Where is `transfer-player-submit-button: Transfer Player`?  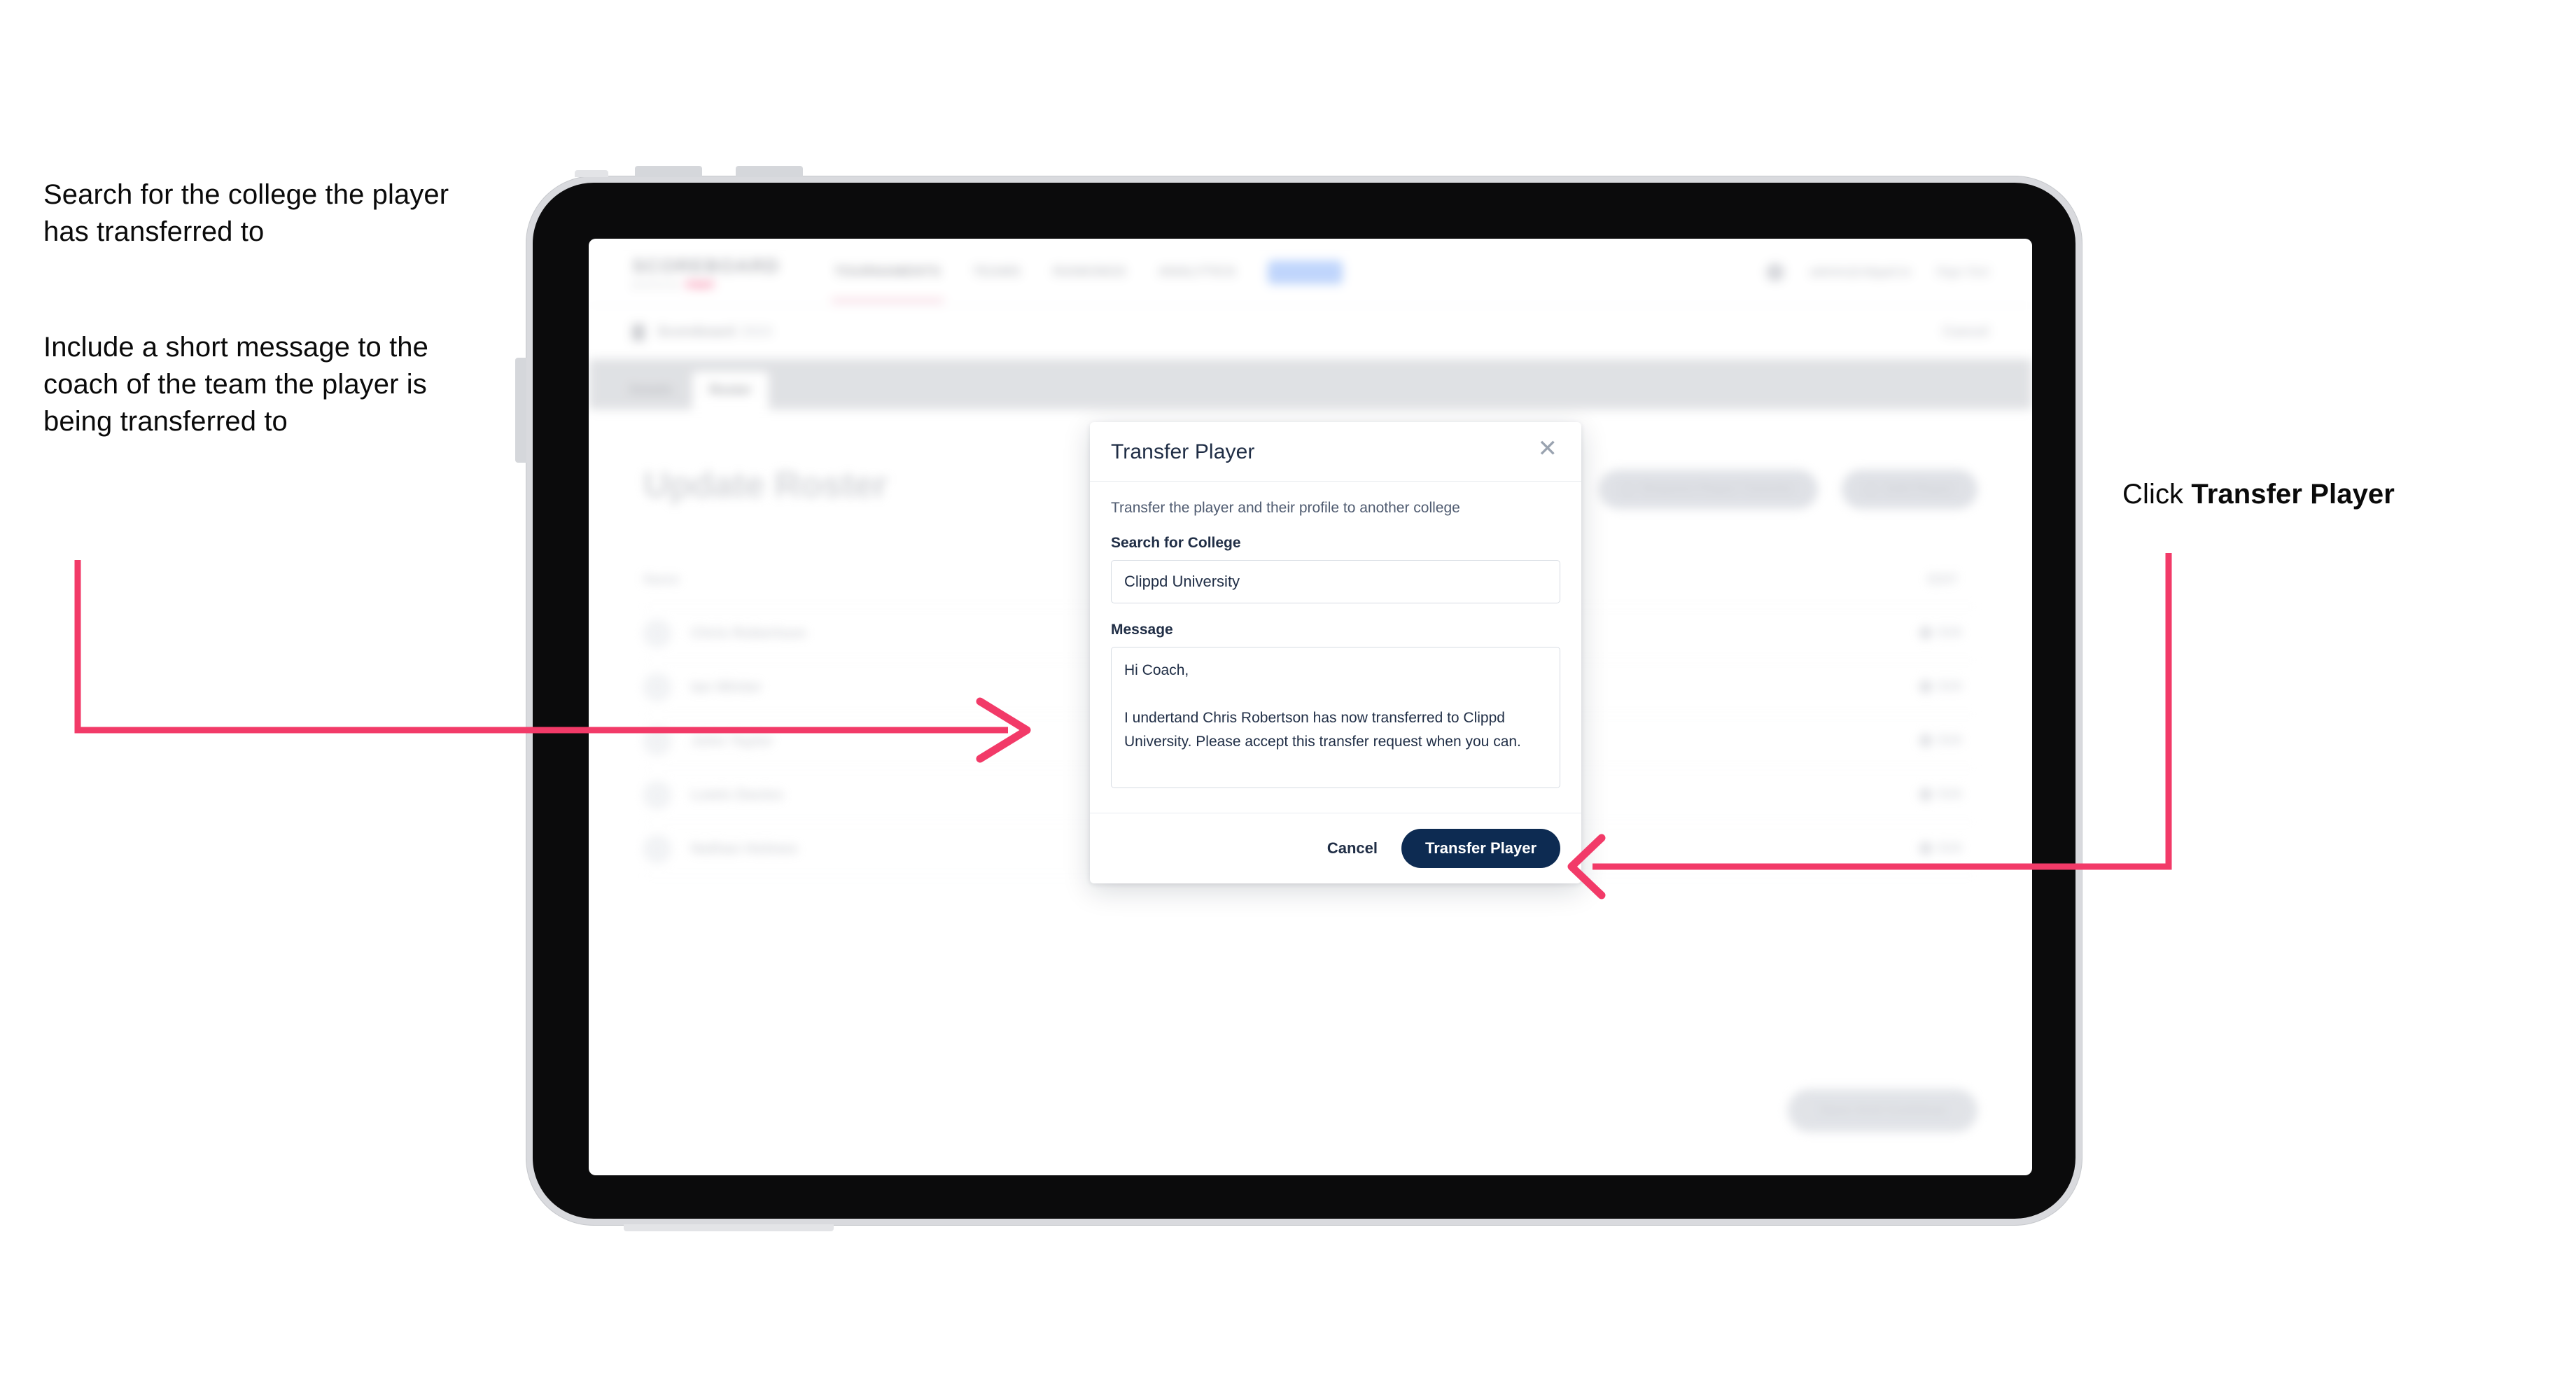
transfer-player-submit-button: Transfer Player is located at coordinates (1480, 848).